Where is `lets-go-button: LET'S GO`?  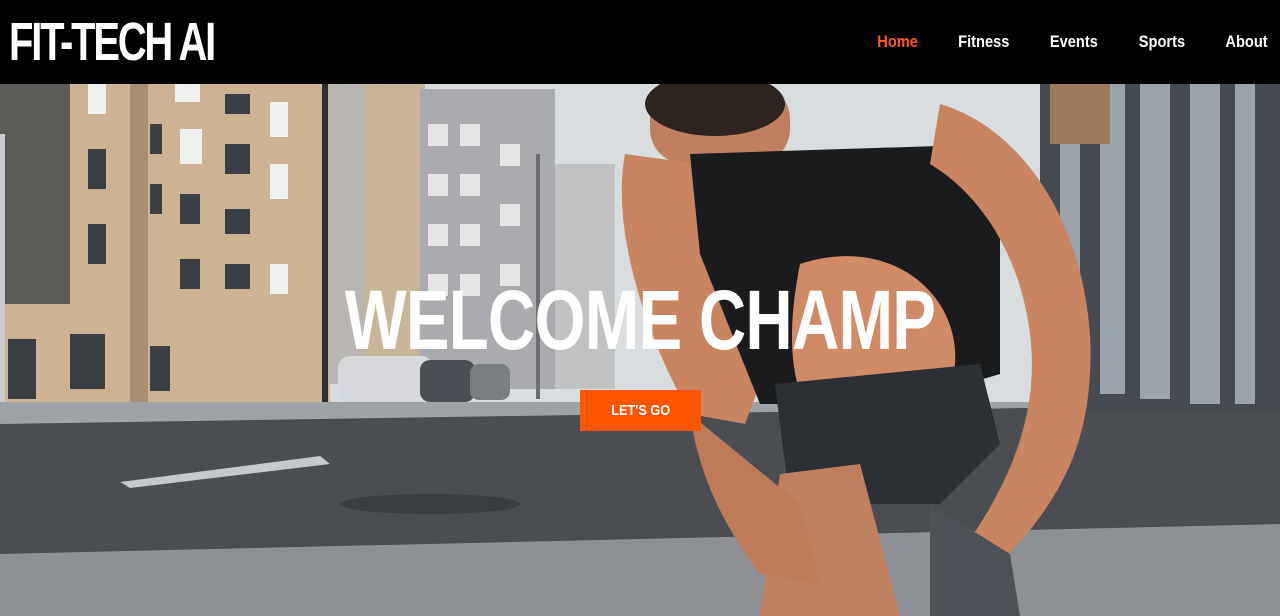 lets-go-button: LET'S GO is located at coordinates (640, 410).